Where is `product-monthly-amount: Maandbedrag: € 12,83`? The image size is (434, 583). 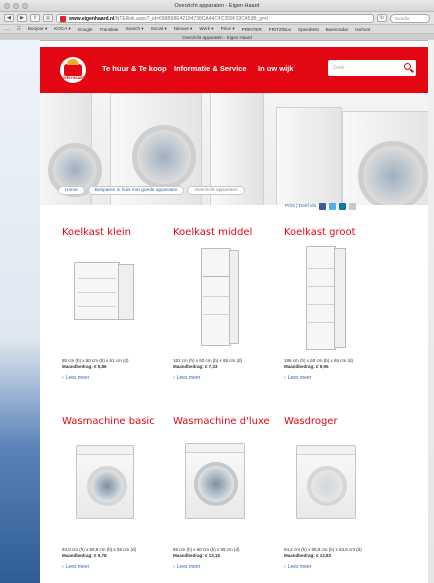 product-monthly-amount: Maandbedrag: € 12,83 is located at coordinates (308, 555).